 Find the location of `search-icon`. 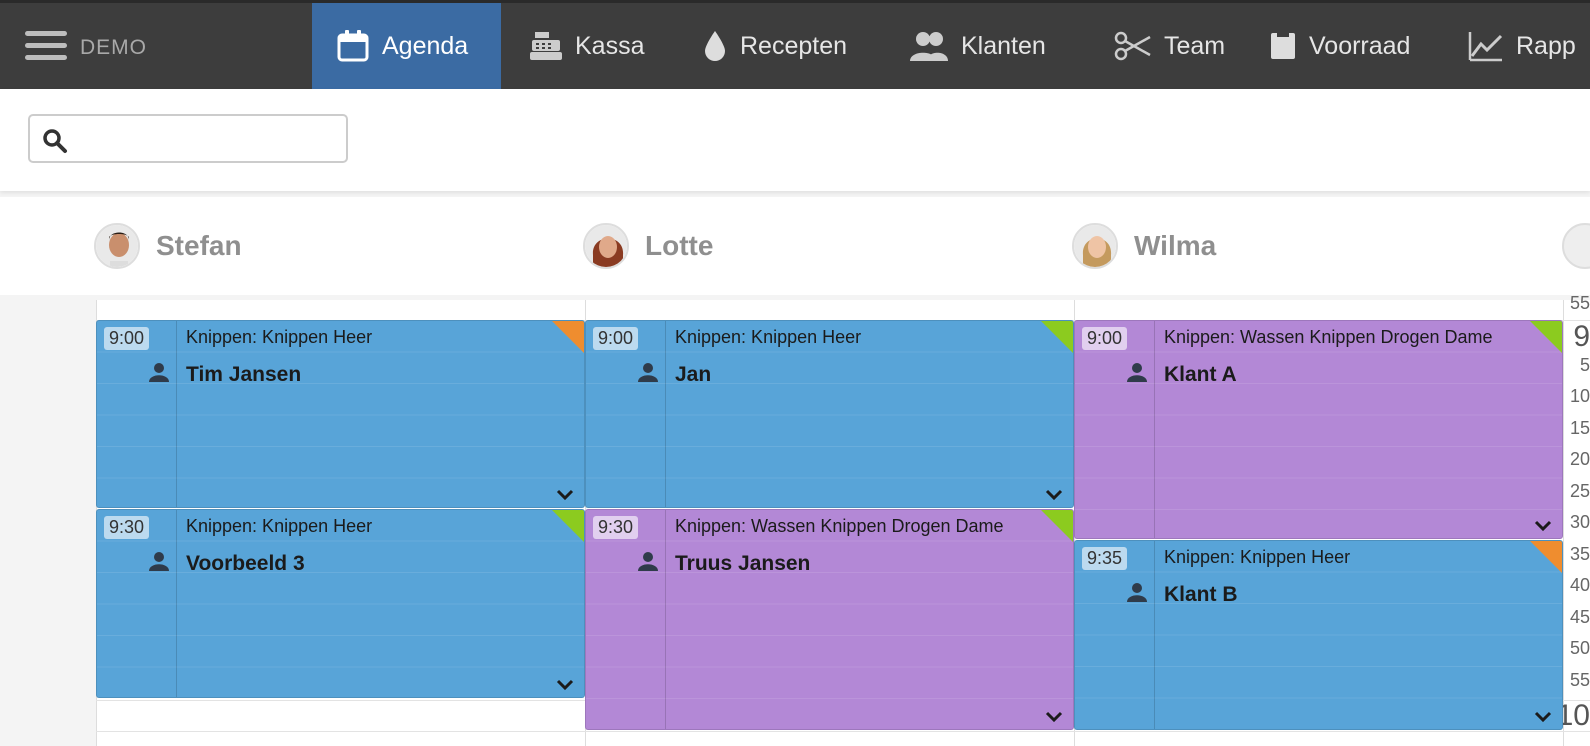

search-icon is located at coordinates (55, 141).